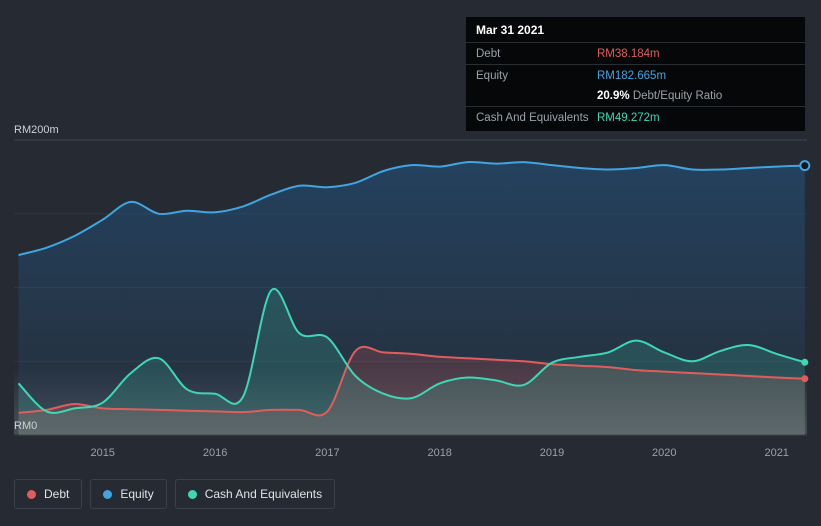 The width and height of the screenshot is (821, 526). I want to click on tooltip-debt-label: Debt, so click(488, 54).